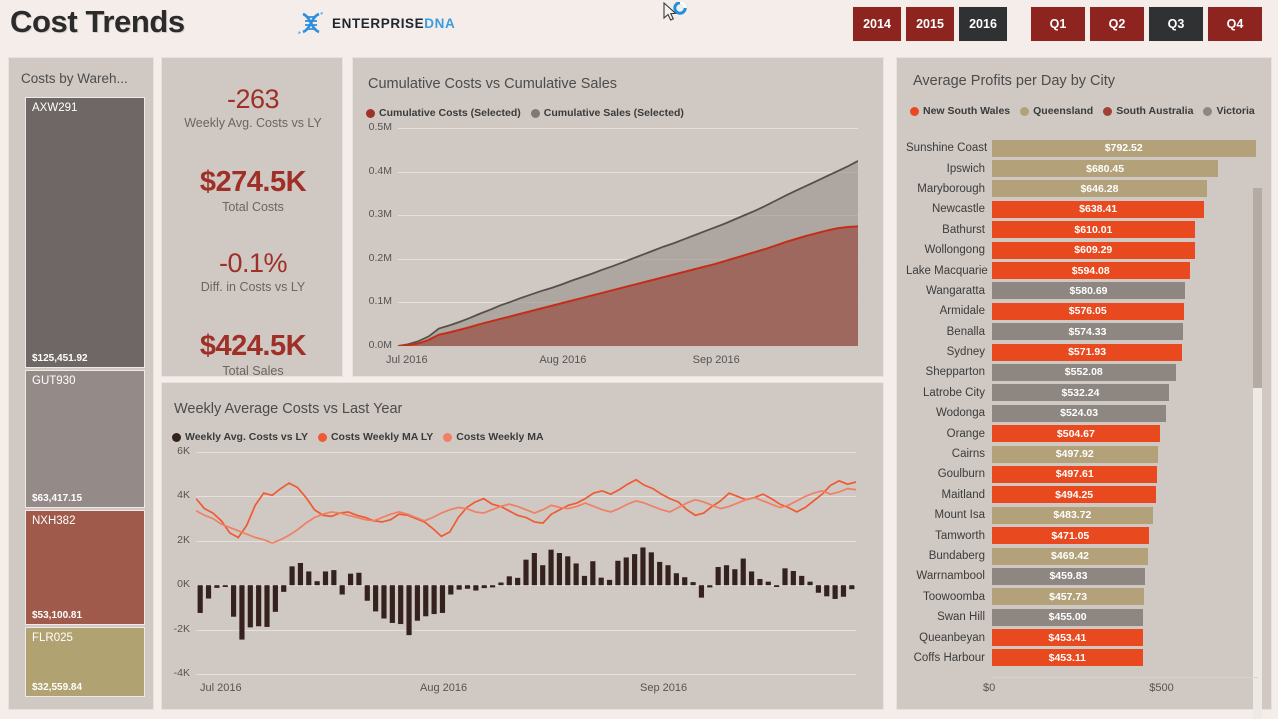  I want to click on profits-bar-value: $576.05, so click(1087, 311).